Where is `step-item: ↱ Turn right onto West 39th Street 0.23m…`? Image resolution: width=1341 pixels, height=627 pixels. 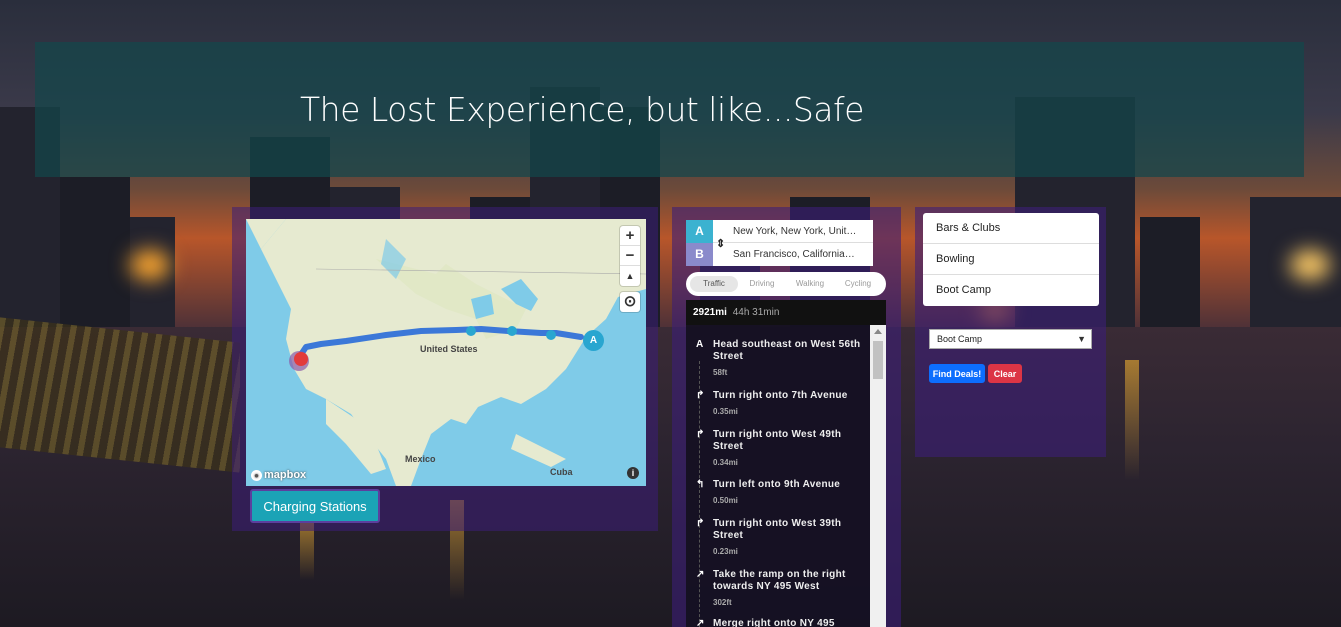
step-item: ↱ Turn right onto West 39th Street 0.23m… is located at coordinates (778, 537).